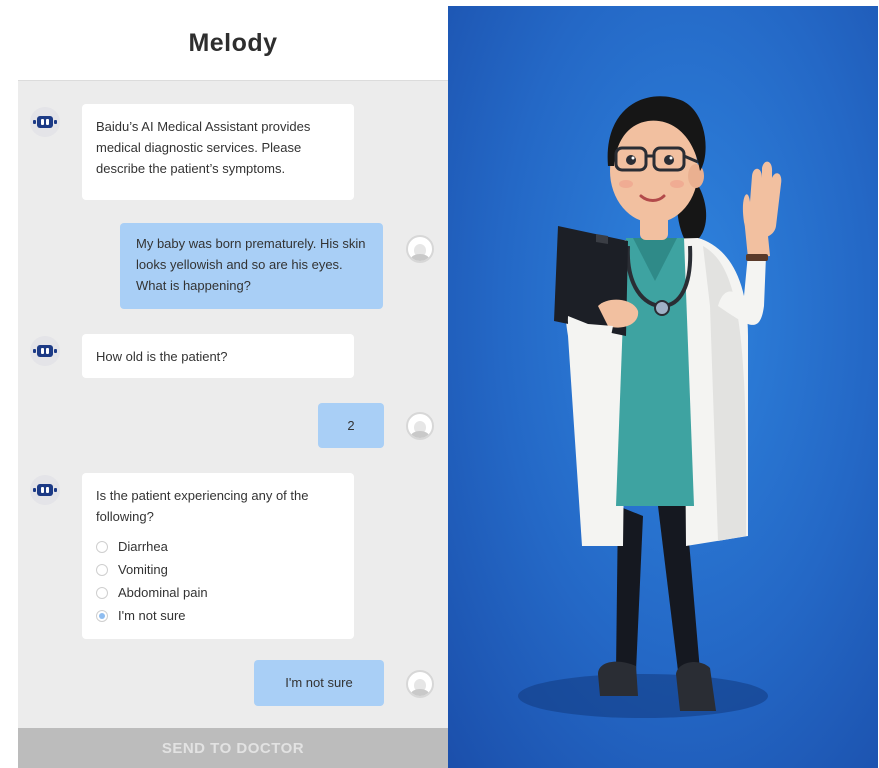 This screenshot has height=768, width=879. What do you see at coordinates (218, 569) in the screenshot?
I see `option-vomiting: Vomiting` at bounding box center [218, 569].